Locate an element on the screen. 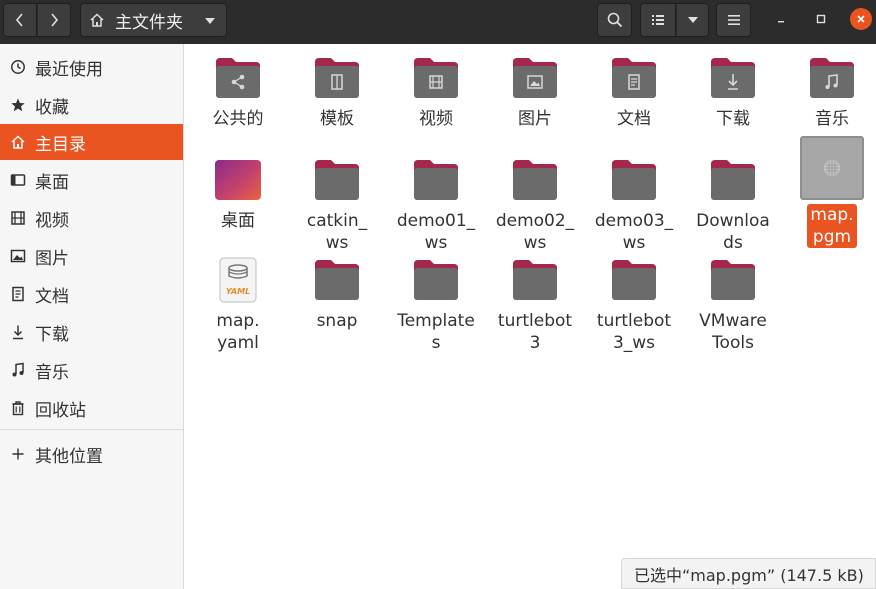 This screenshot has width=876, height=589. sidebar-divider is located at coordinates (91, 429).